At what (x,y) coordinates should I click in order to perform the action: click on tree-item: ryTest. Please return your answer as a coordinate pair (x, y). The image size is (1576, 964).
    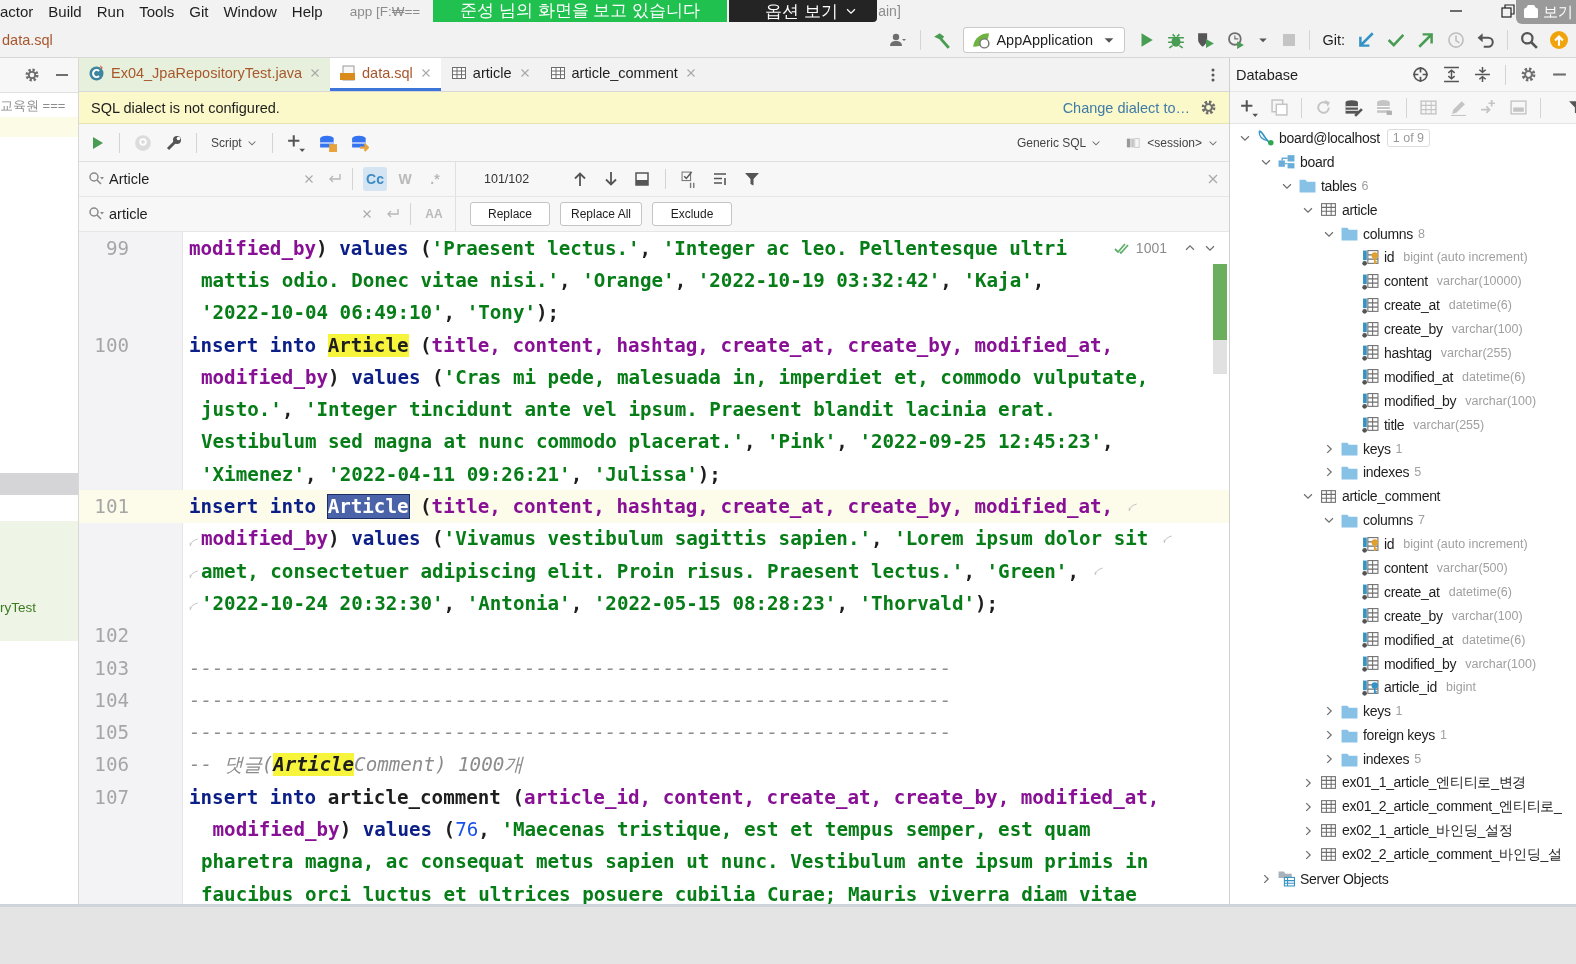
    Looking at the image, I should click on (18, 607).